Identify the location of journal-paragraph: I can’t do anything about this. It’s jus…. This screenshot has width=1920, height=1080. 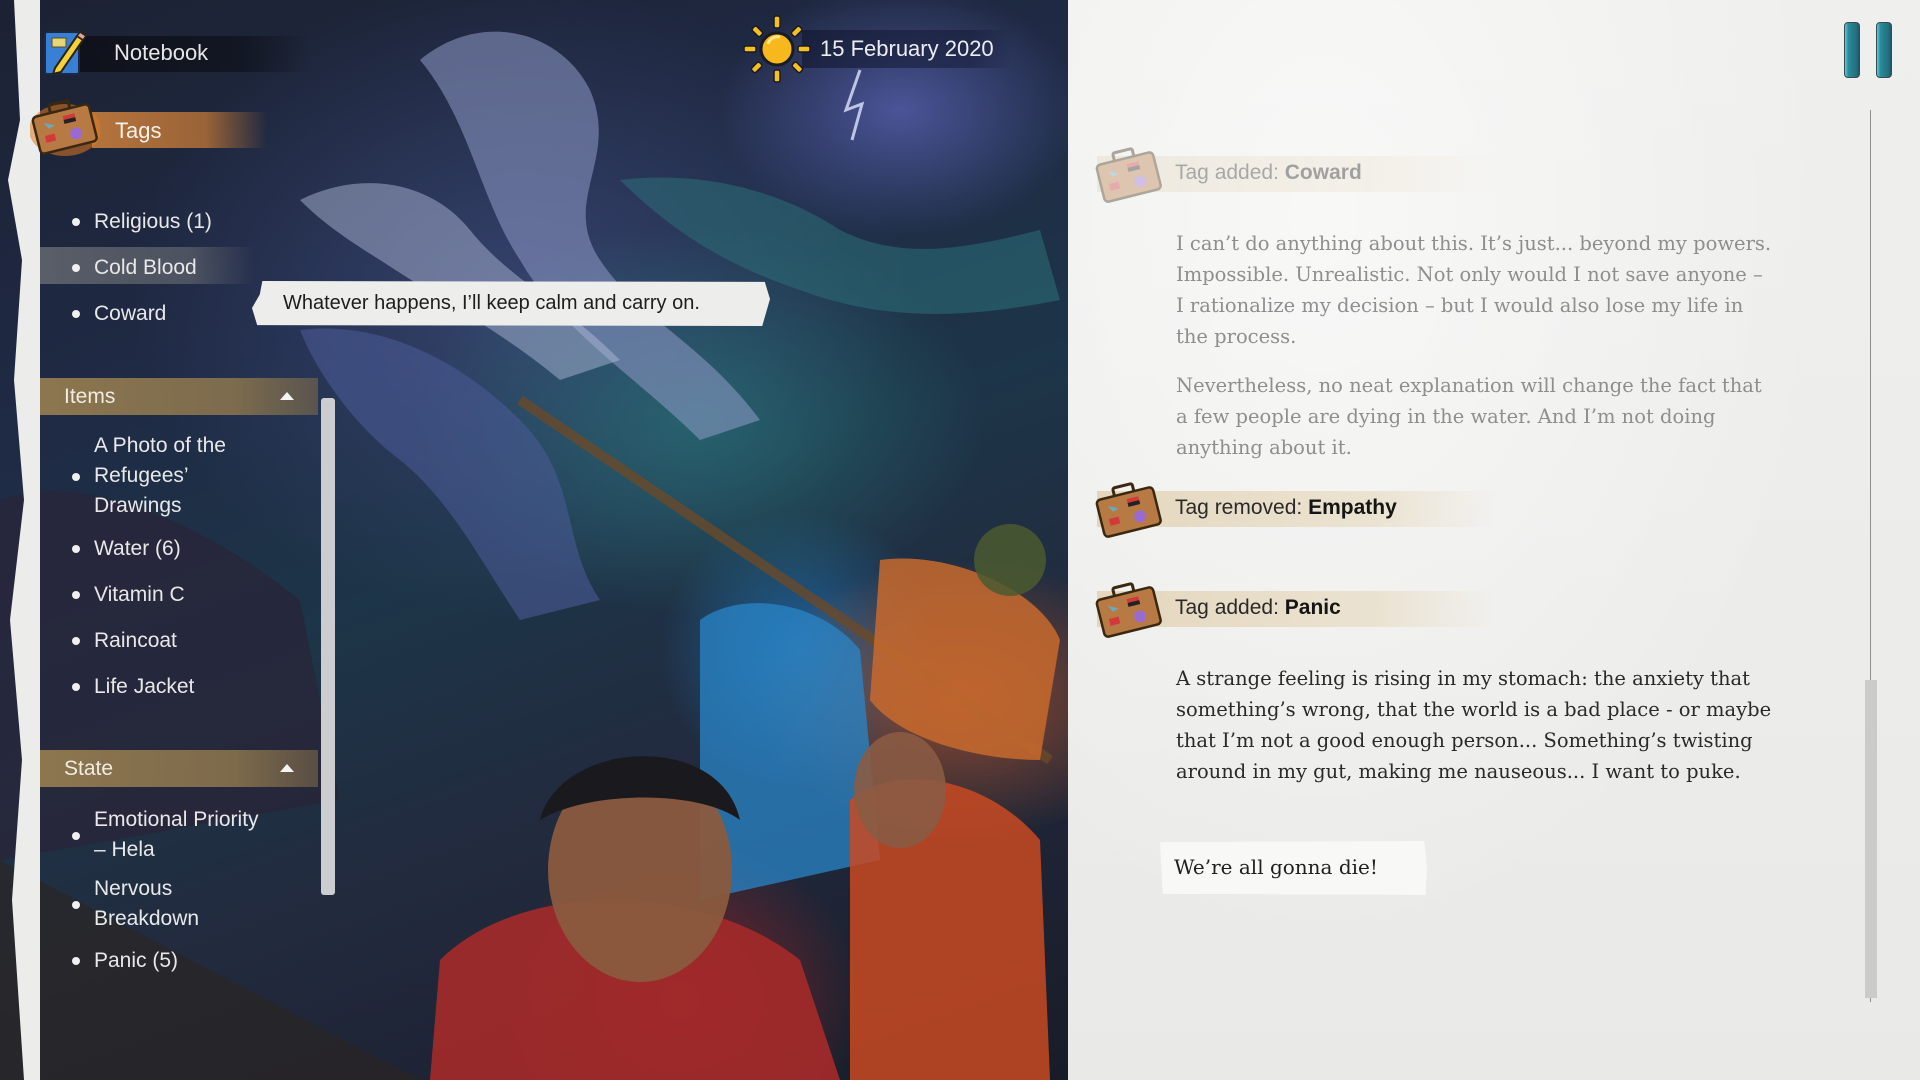
(1474, 290).